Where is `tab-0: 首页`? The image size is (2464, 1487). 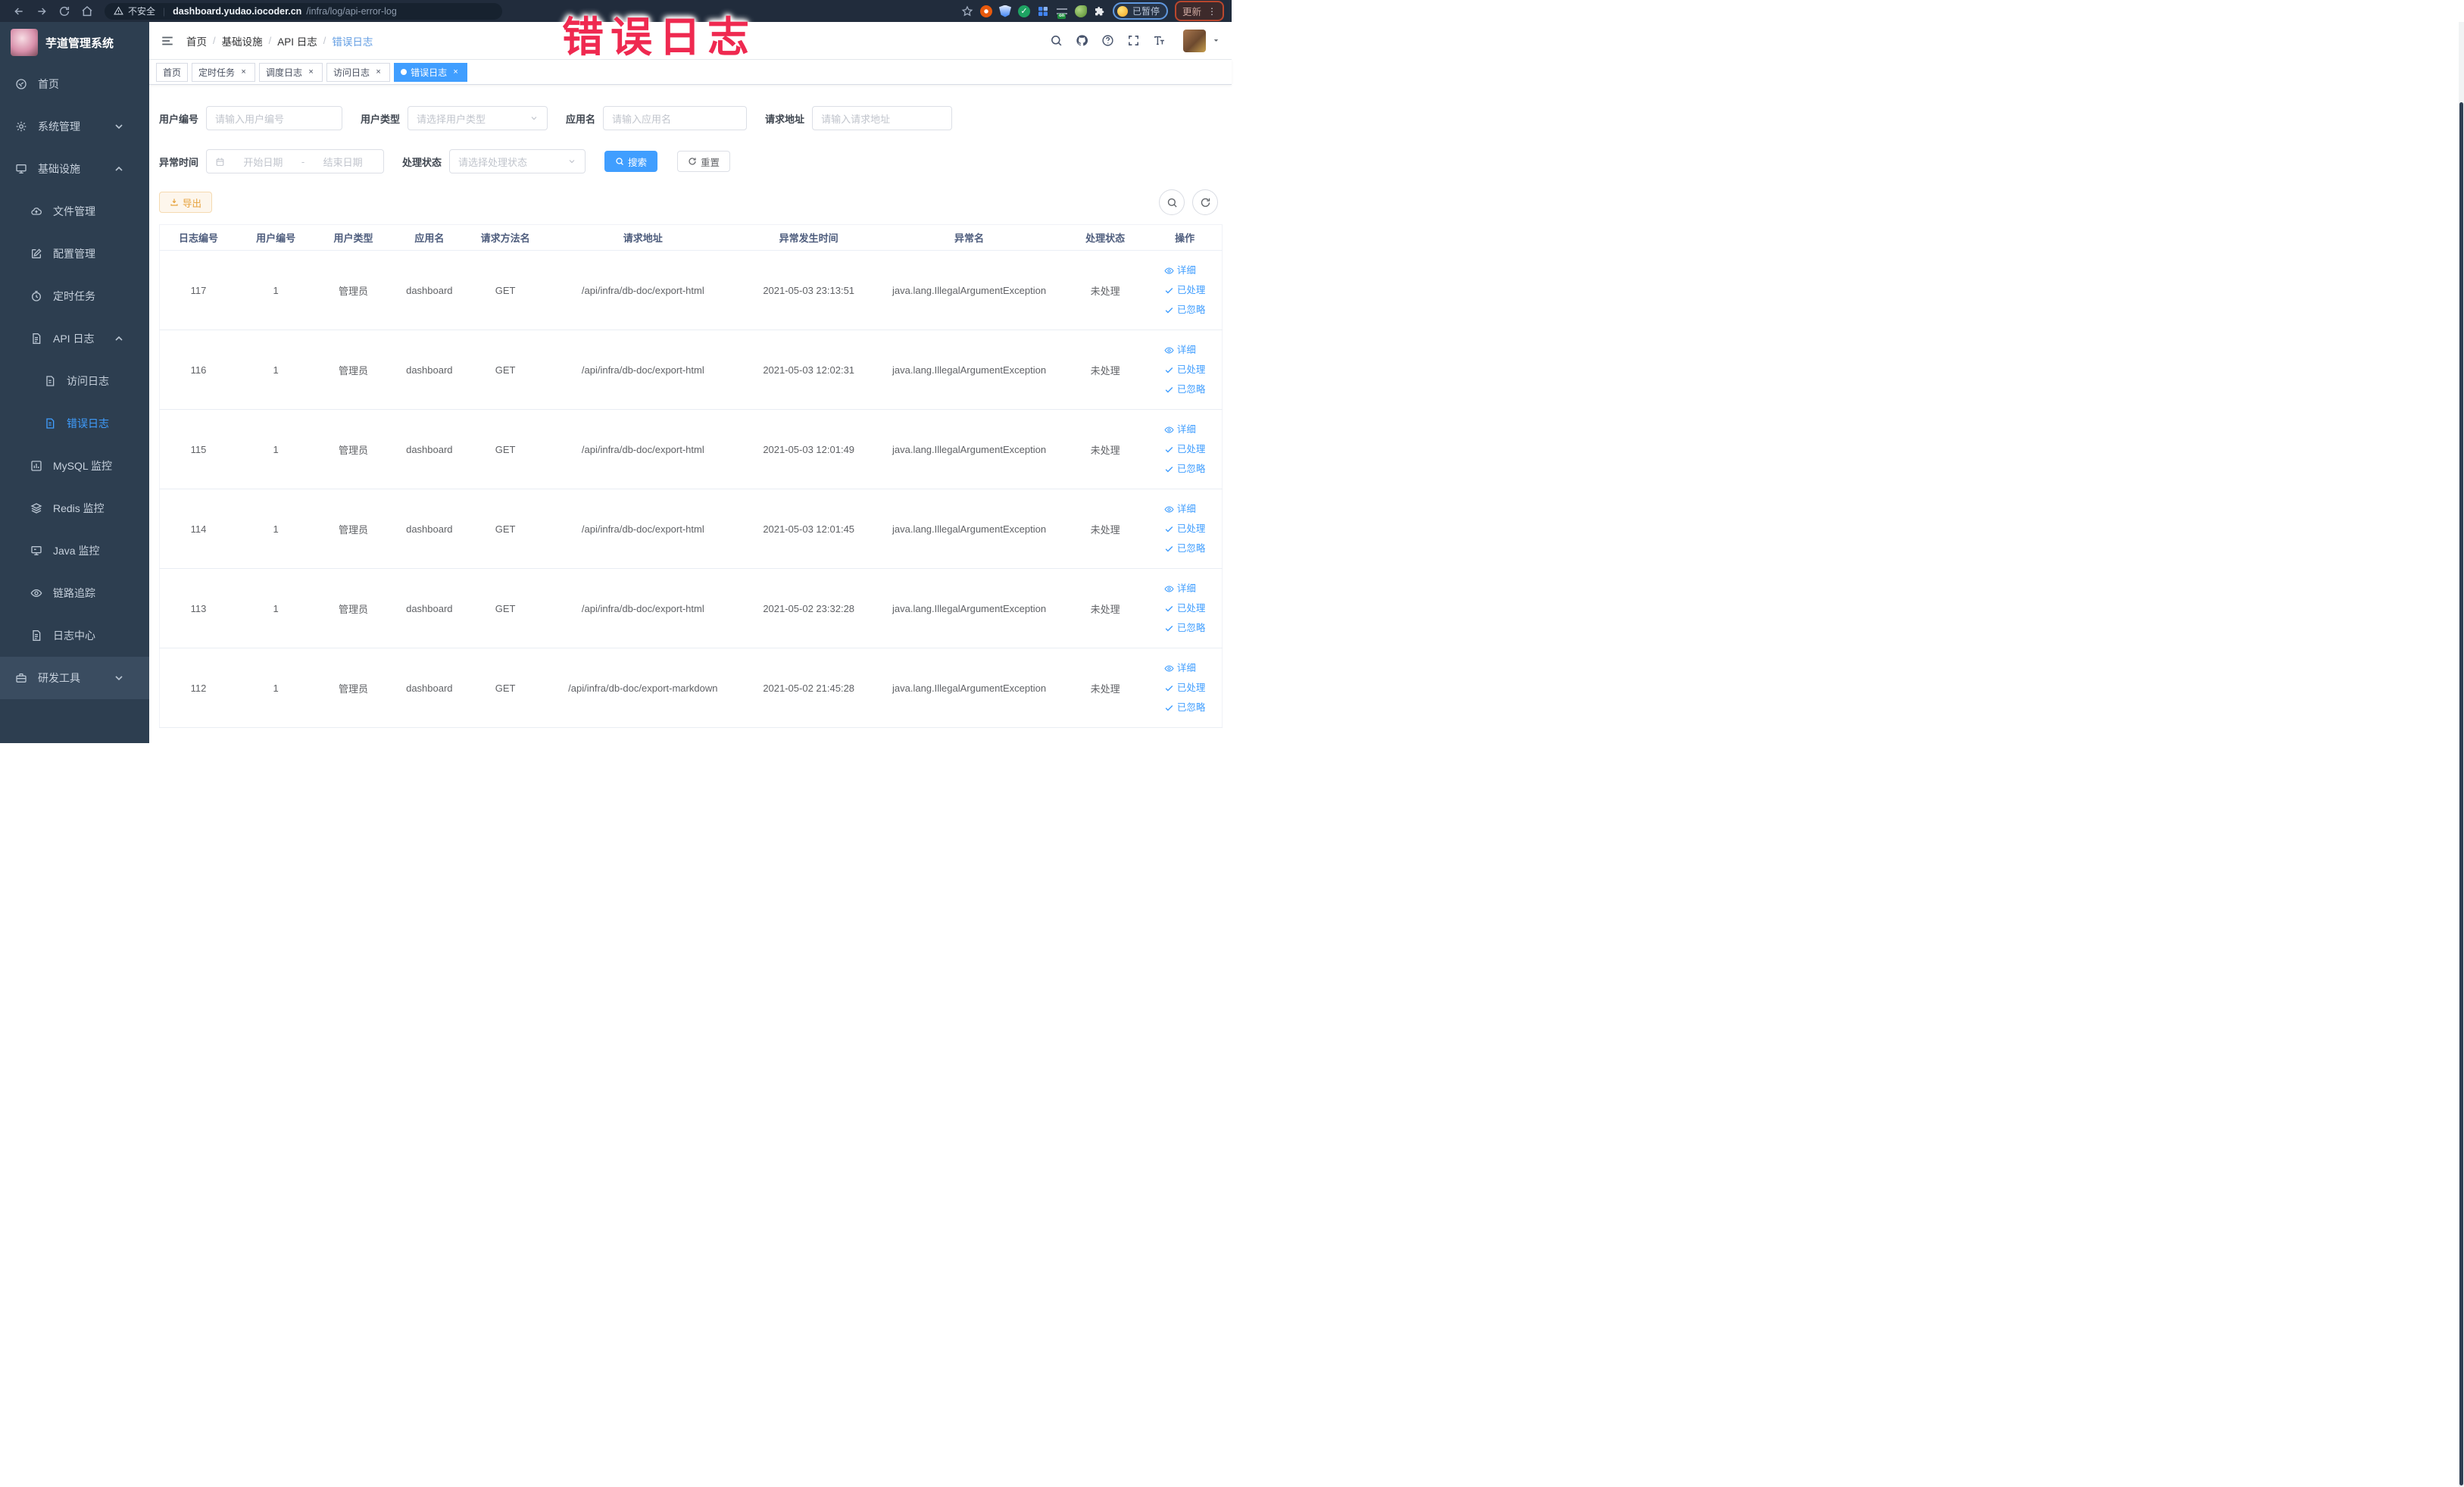 tab-0: 首页 is located at coordinates (172, 72).